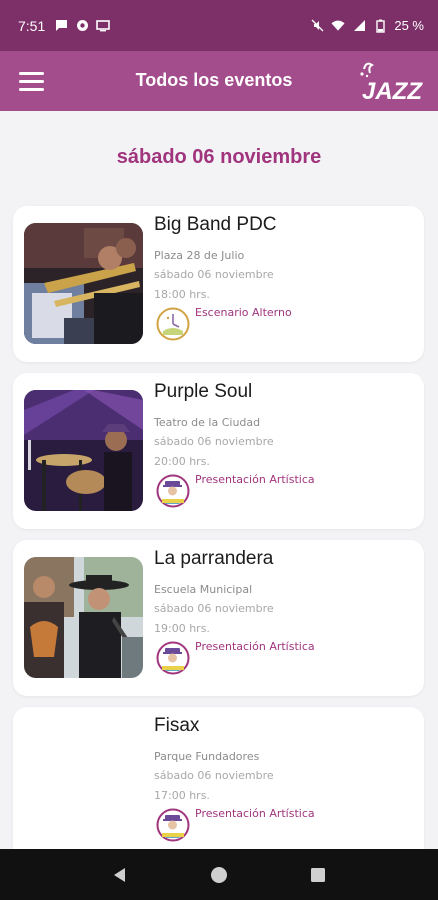 Image resolution: width=438 pixels, height=900 pixels. Describe the element at coordinates (219, 81) in the screenshot. I see `app-bar: Todos los eventos JAZZ` at that location.